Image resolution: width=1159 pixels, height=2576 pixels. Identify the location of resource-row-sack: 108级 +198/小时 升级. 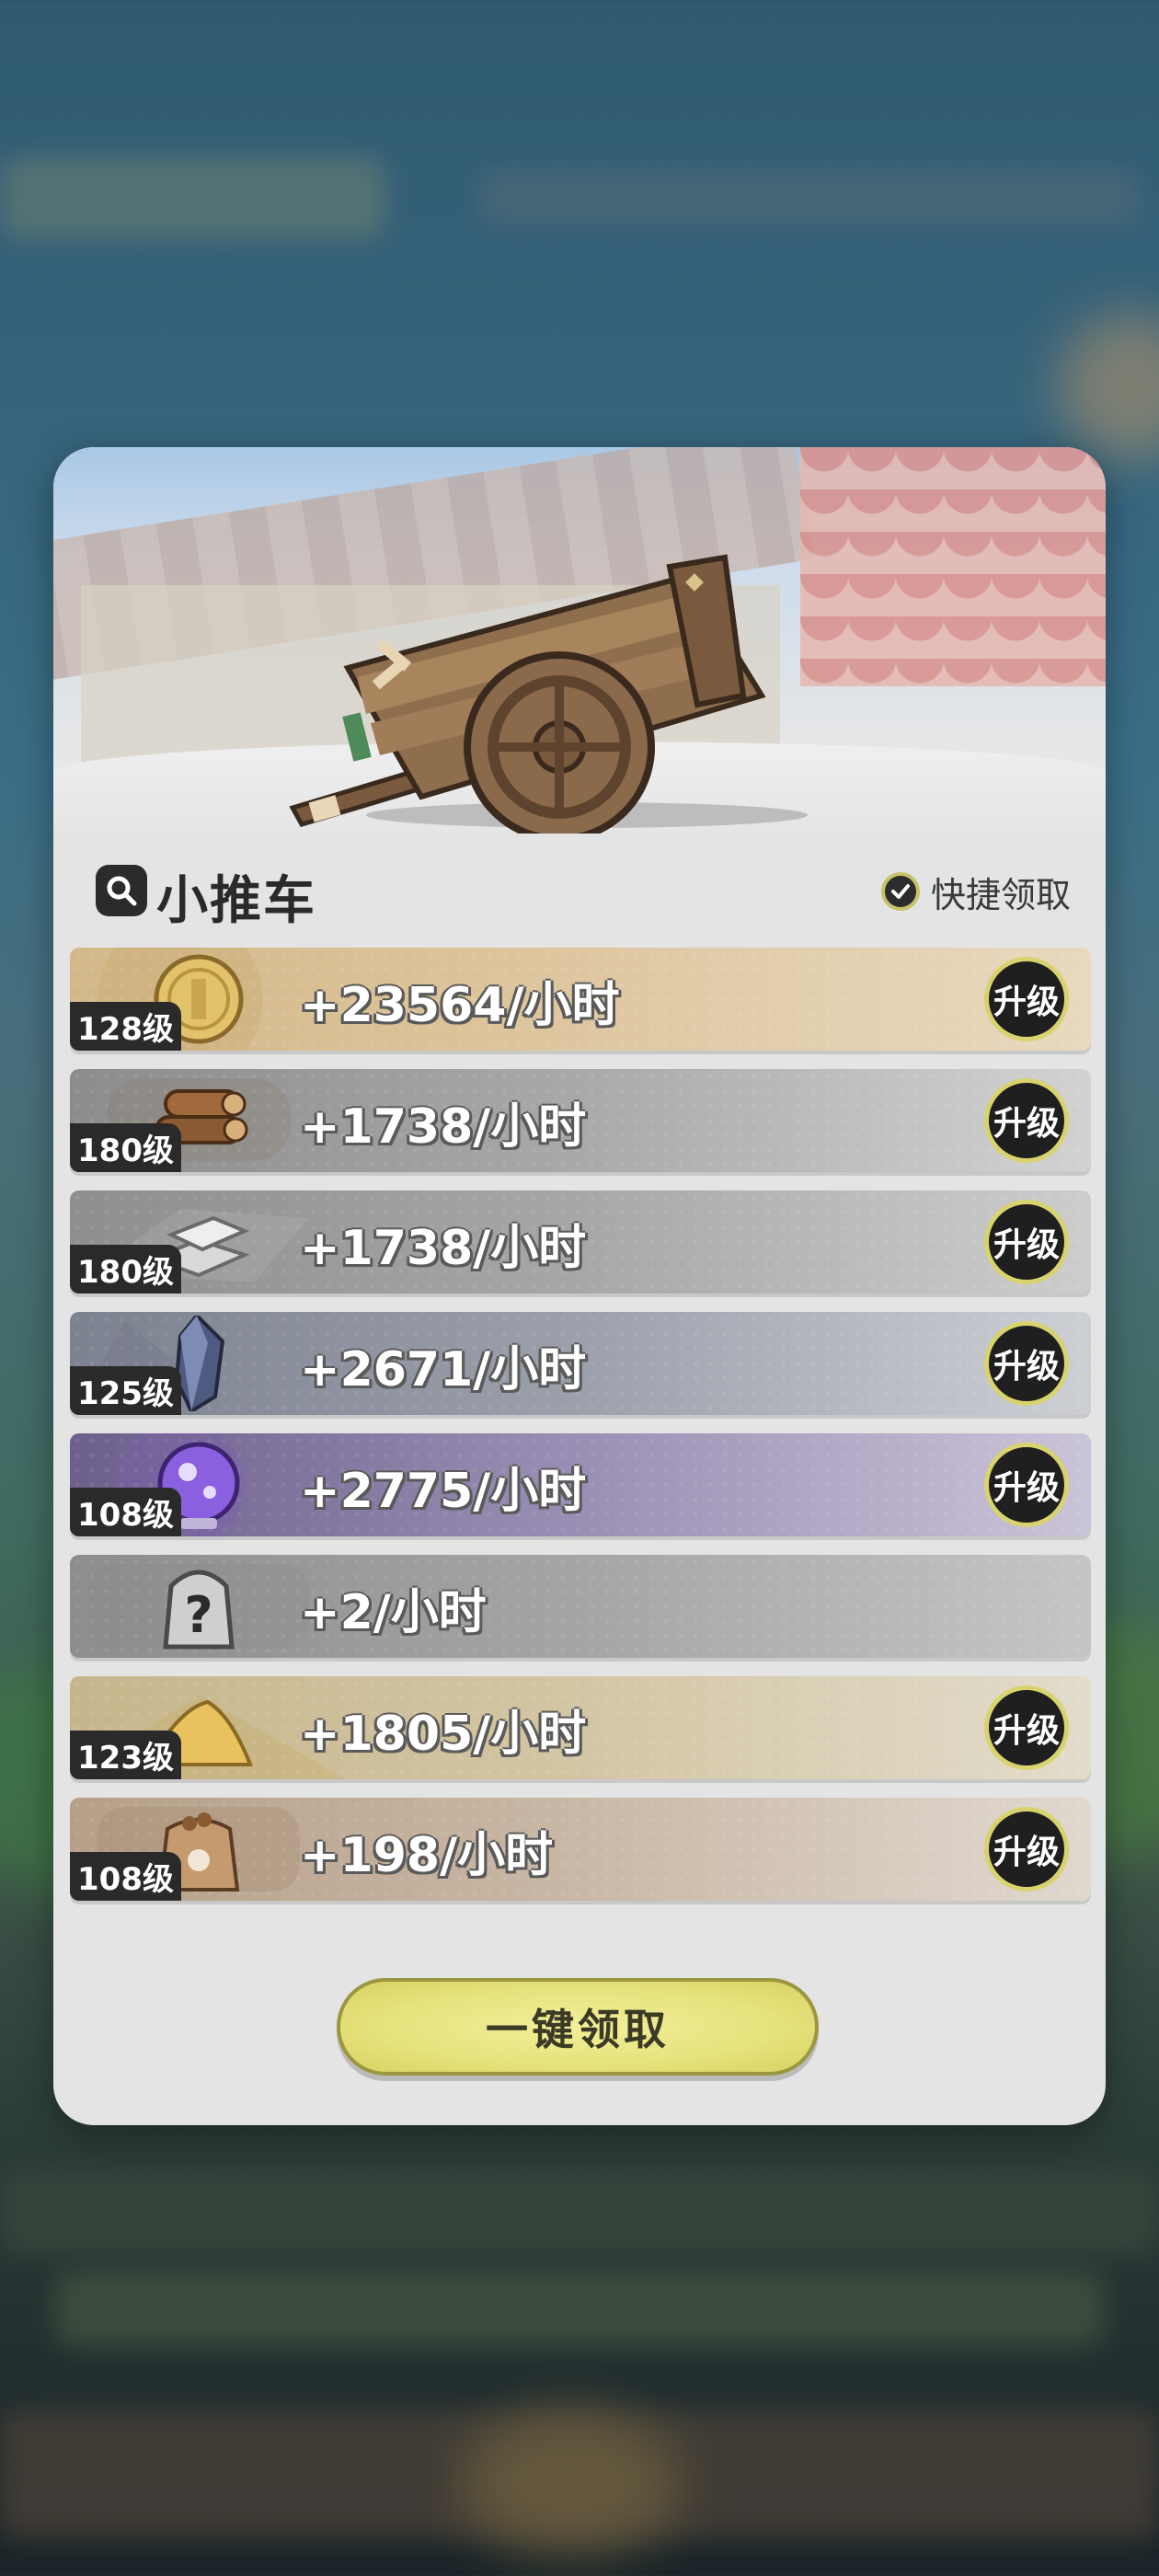
(580, 1849).